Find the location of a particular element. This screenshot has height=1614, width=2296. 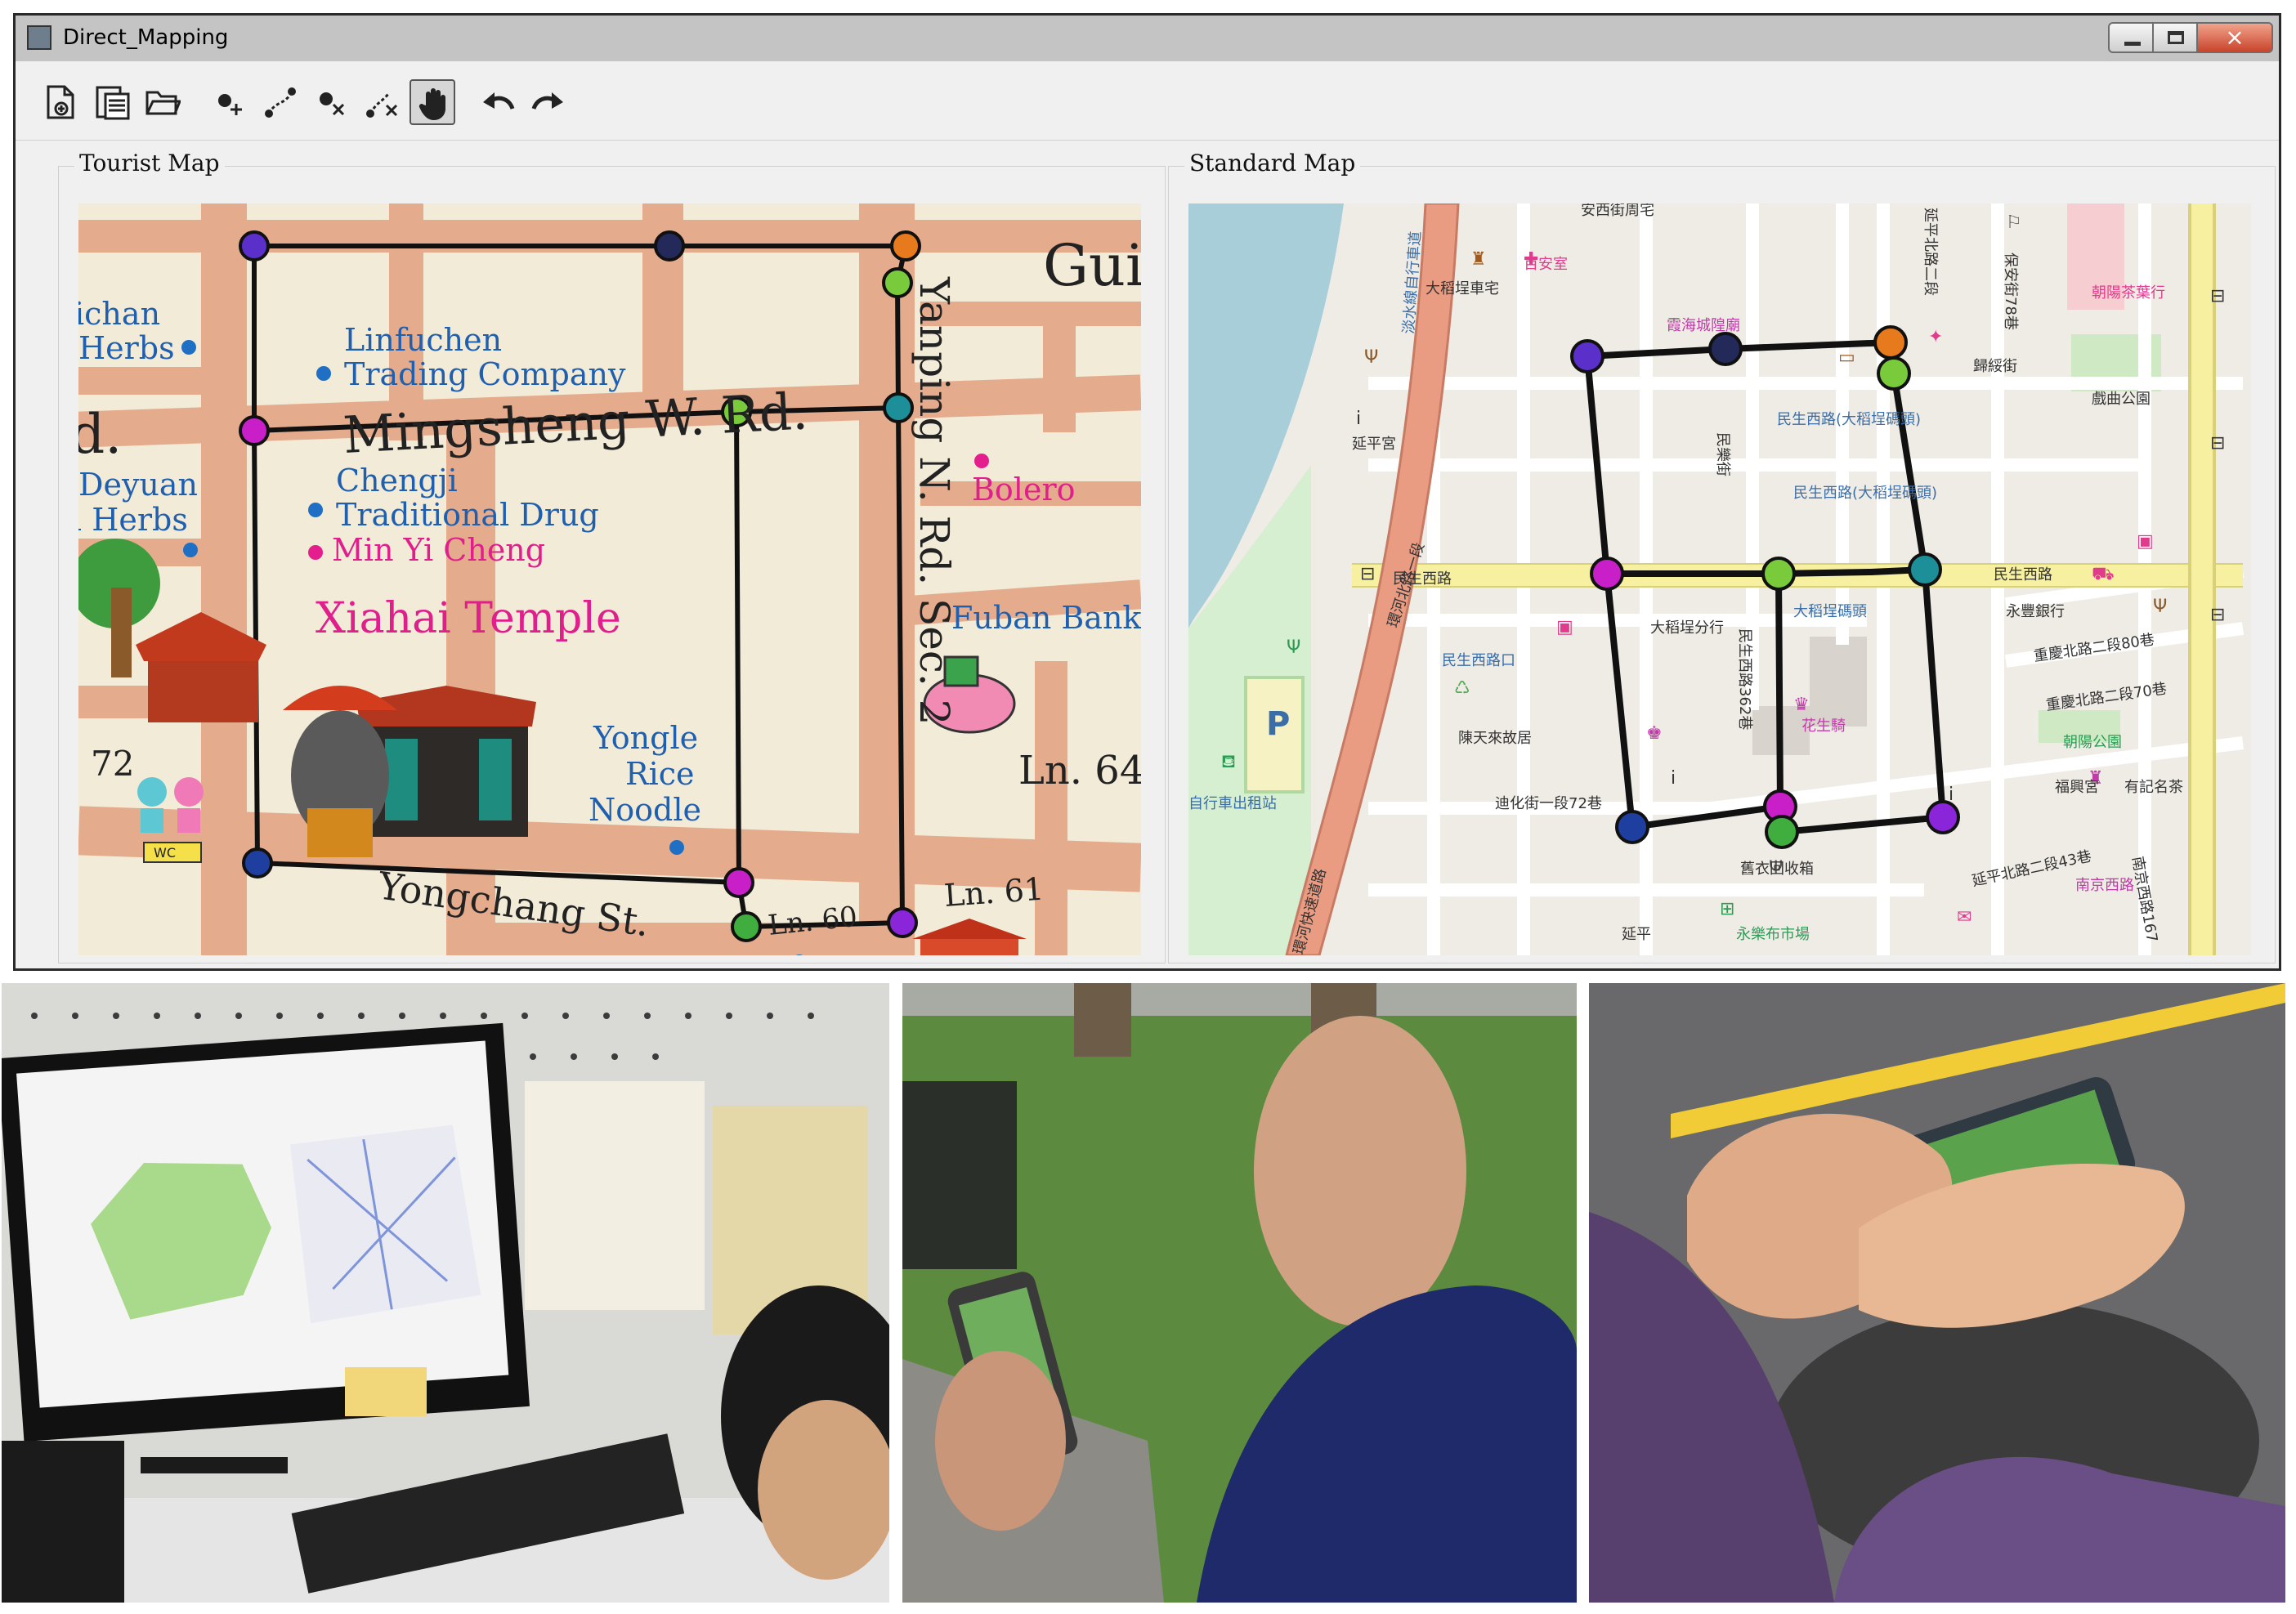

add-edge-button is located at coordinates (280, 102).